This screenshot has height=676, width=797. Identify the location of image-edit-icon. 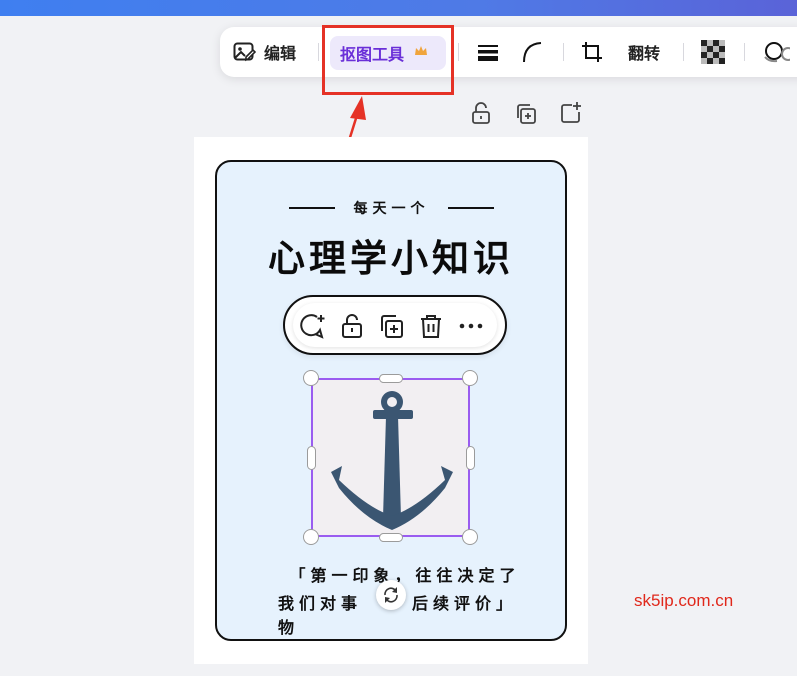
(244, 52).